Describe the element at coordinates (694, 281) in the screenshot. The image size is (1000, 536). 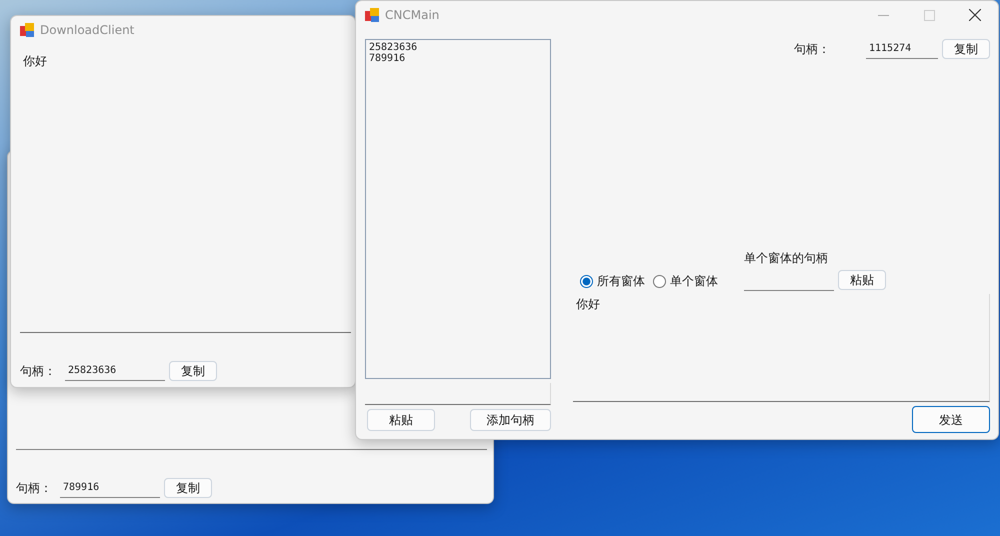
I see `radio-label: 单个窗体` at that location.